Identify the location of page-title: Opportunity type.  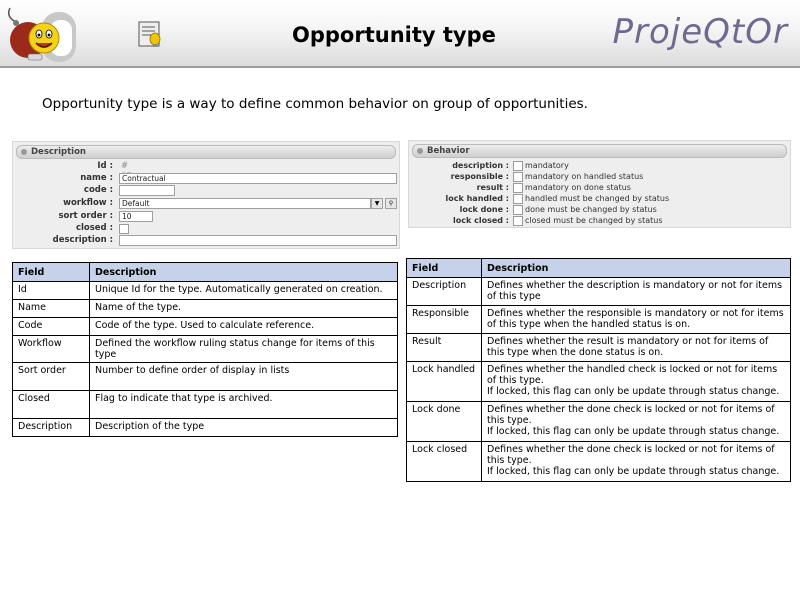
(394, 35).